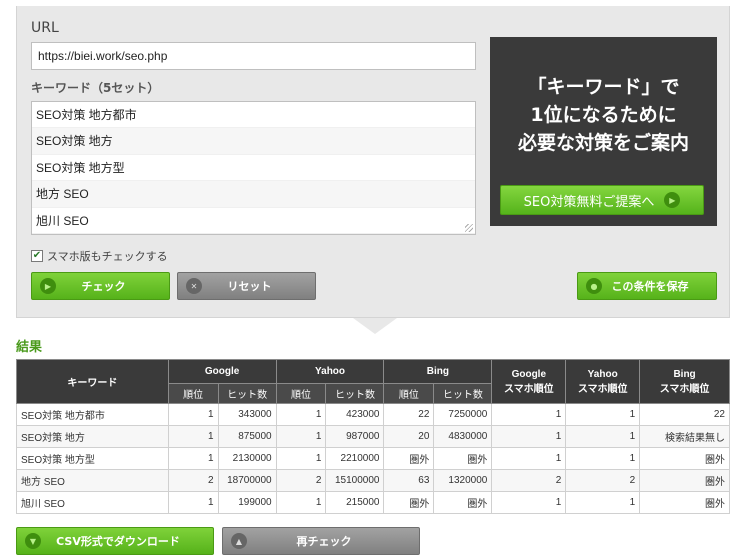 The width and height of the screenshot is (744, 560). Describe the element at coordinates (463, 393) in the screenshot. I see `col-bing-hits: ヒット数` at that location.